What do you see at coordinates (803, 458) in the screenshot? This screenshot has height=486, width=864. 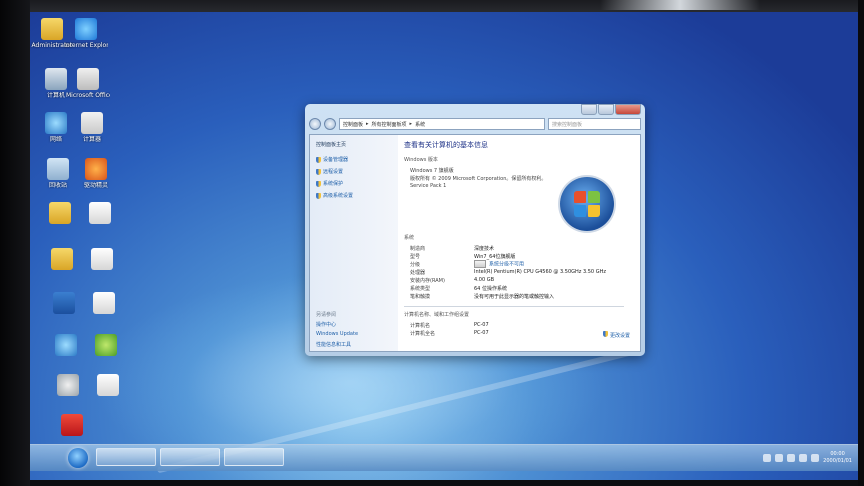 I see `volume-tray-icon` at bounding box center [803, 458].